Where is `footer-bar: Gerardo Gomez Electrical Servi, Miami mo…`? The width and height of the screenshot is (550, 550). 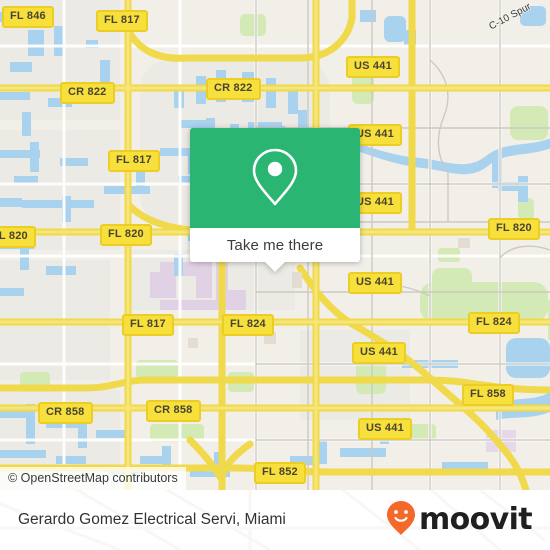
footer-bar: Gerardo Gomez Electrical Servi, Miami mo… is located at coordinates (275, 520).